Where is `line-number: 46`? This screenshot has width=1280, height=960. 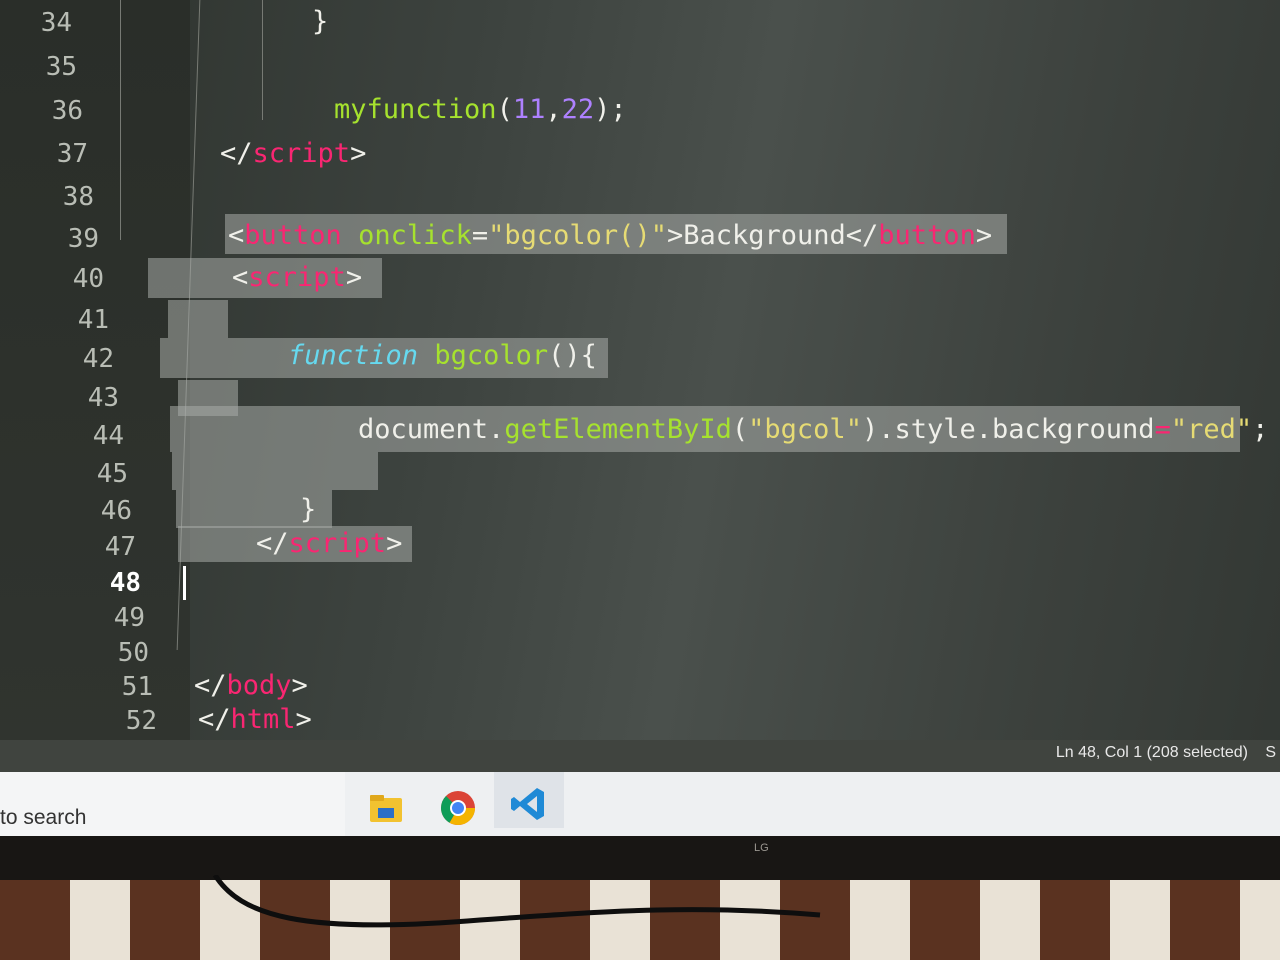 line-number: 46 is located at coordinates (116, 511).